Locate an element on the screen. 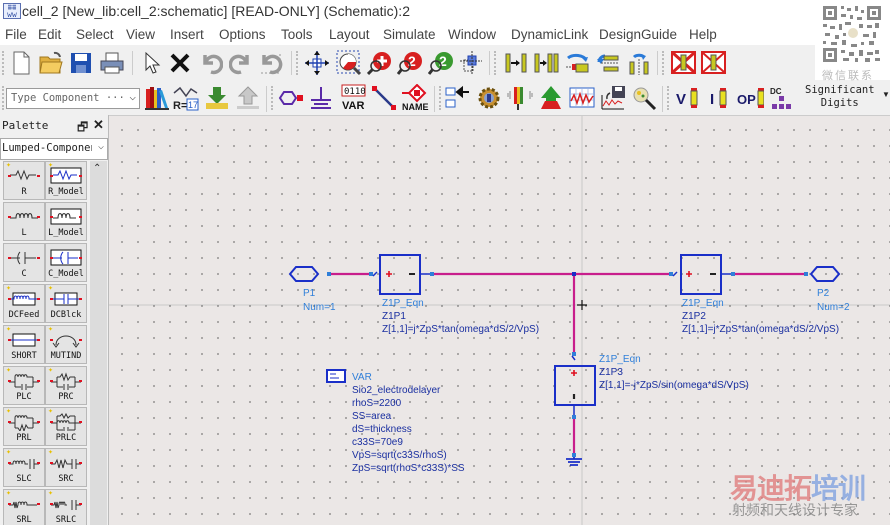 This screenshot has width=890, height=525. wire-icon is located at coordinates (384, 98).